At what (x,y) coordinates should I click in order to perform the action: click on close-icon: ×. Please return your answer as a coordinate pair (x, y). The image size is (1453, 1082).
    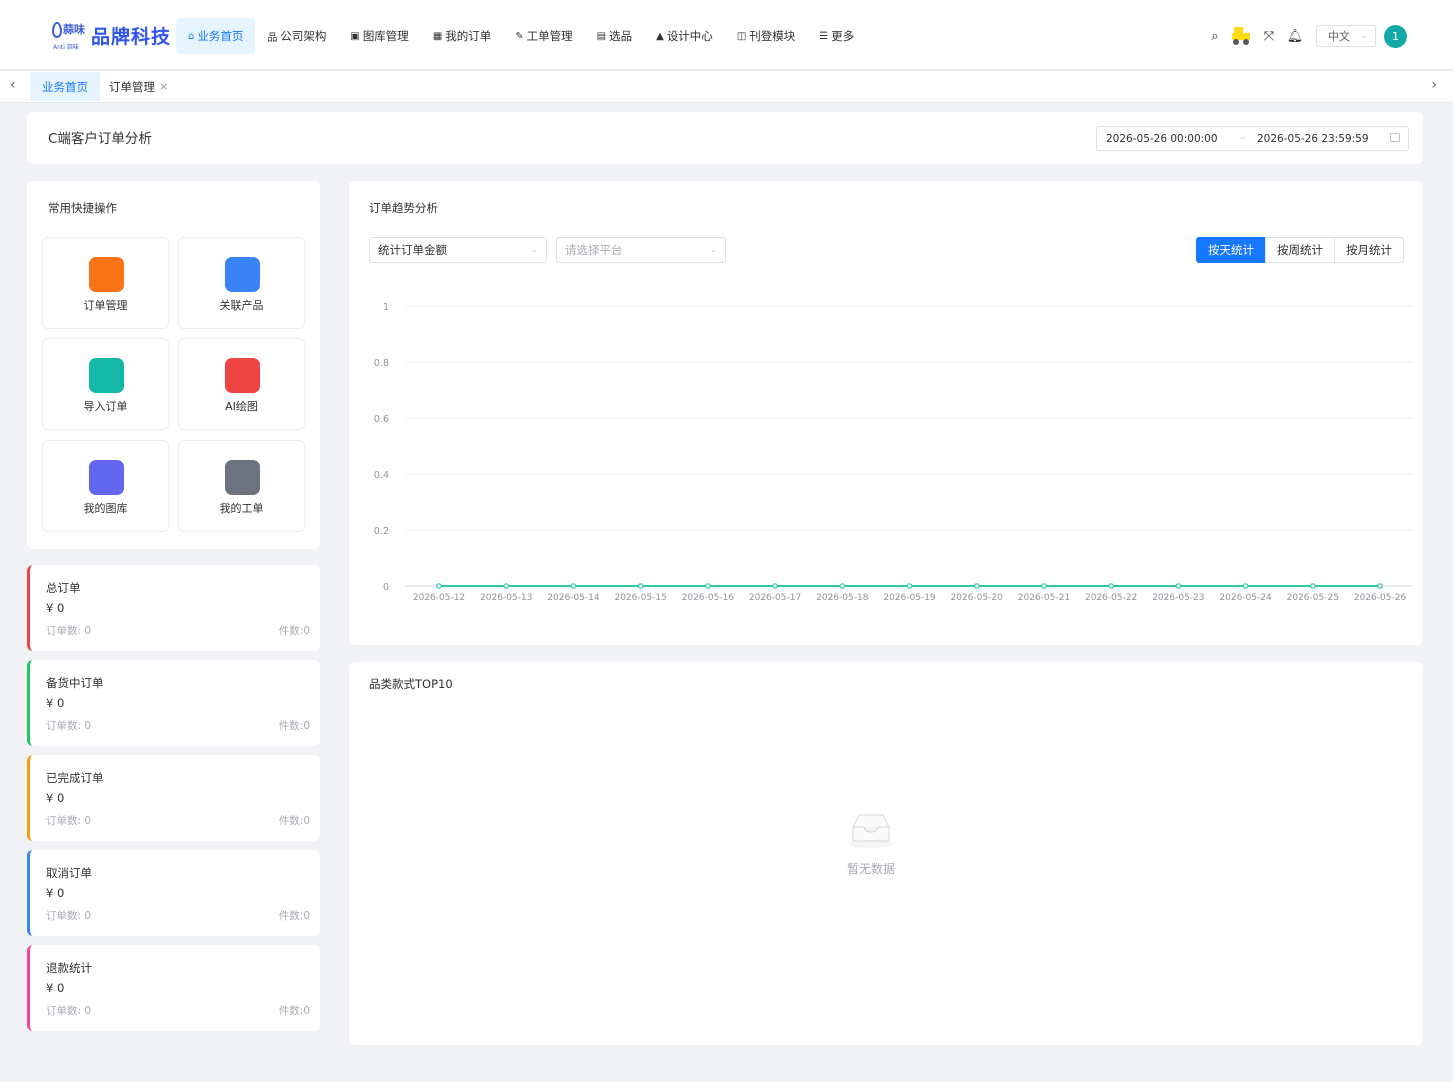
    Looking at the image, I should click on (163, 86).